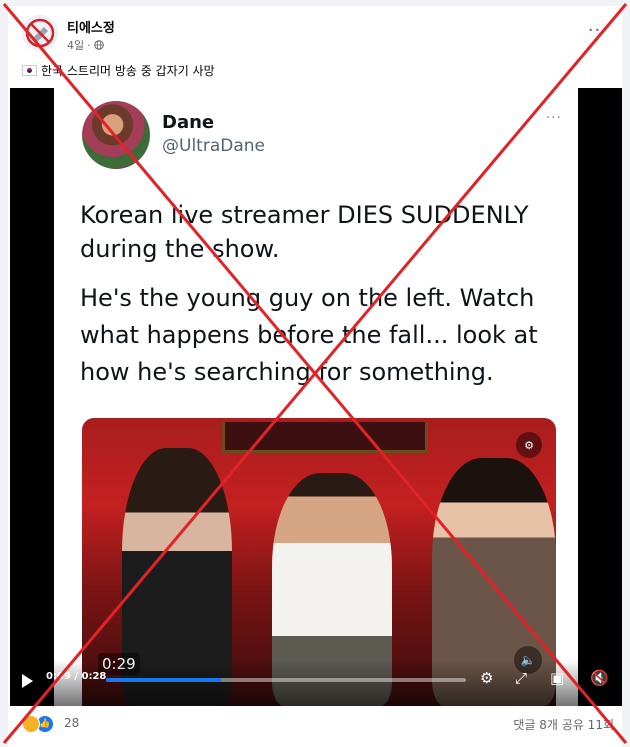  I want to click on author-avatar, so click(40, 33).